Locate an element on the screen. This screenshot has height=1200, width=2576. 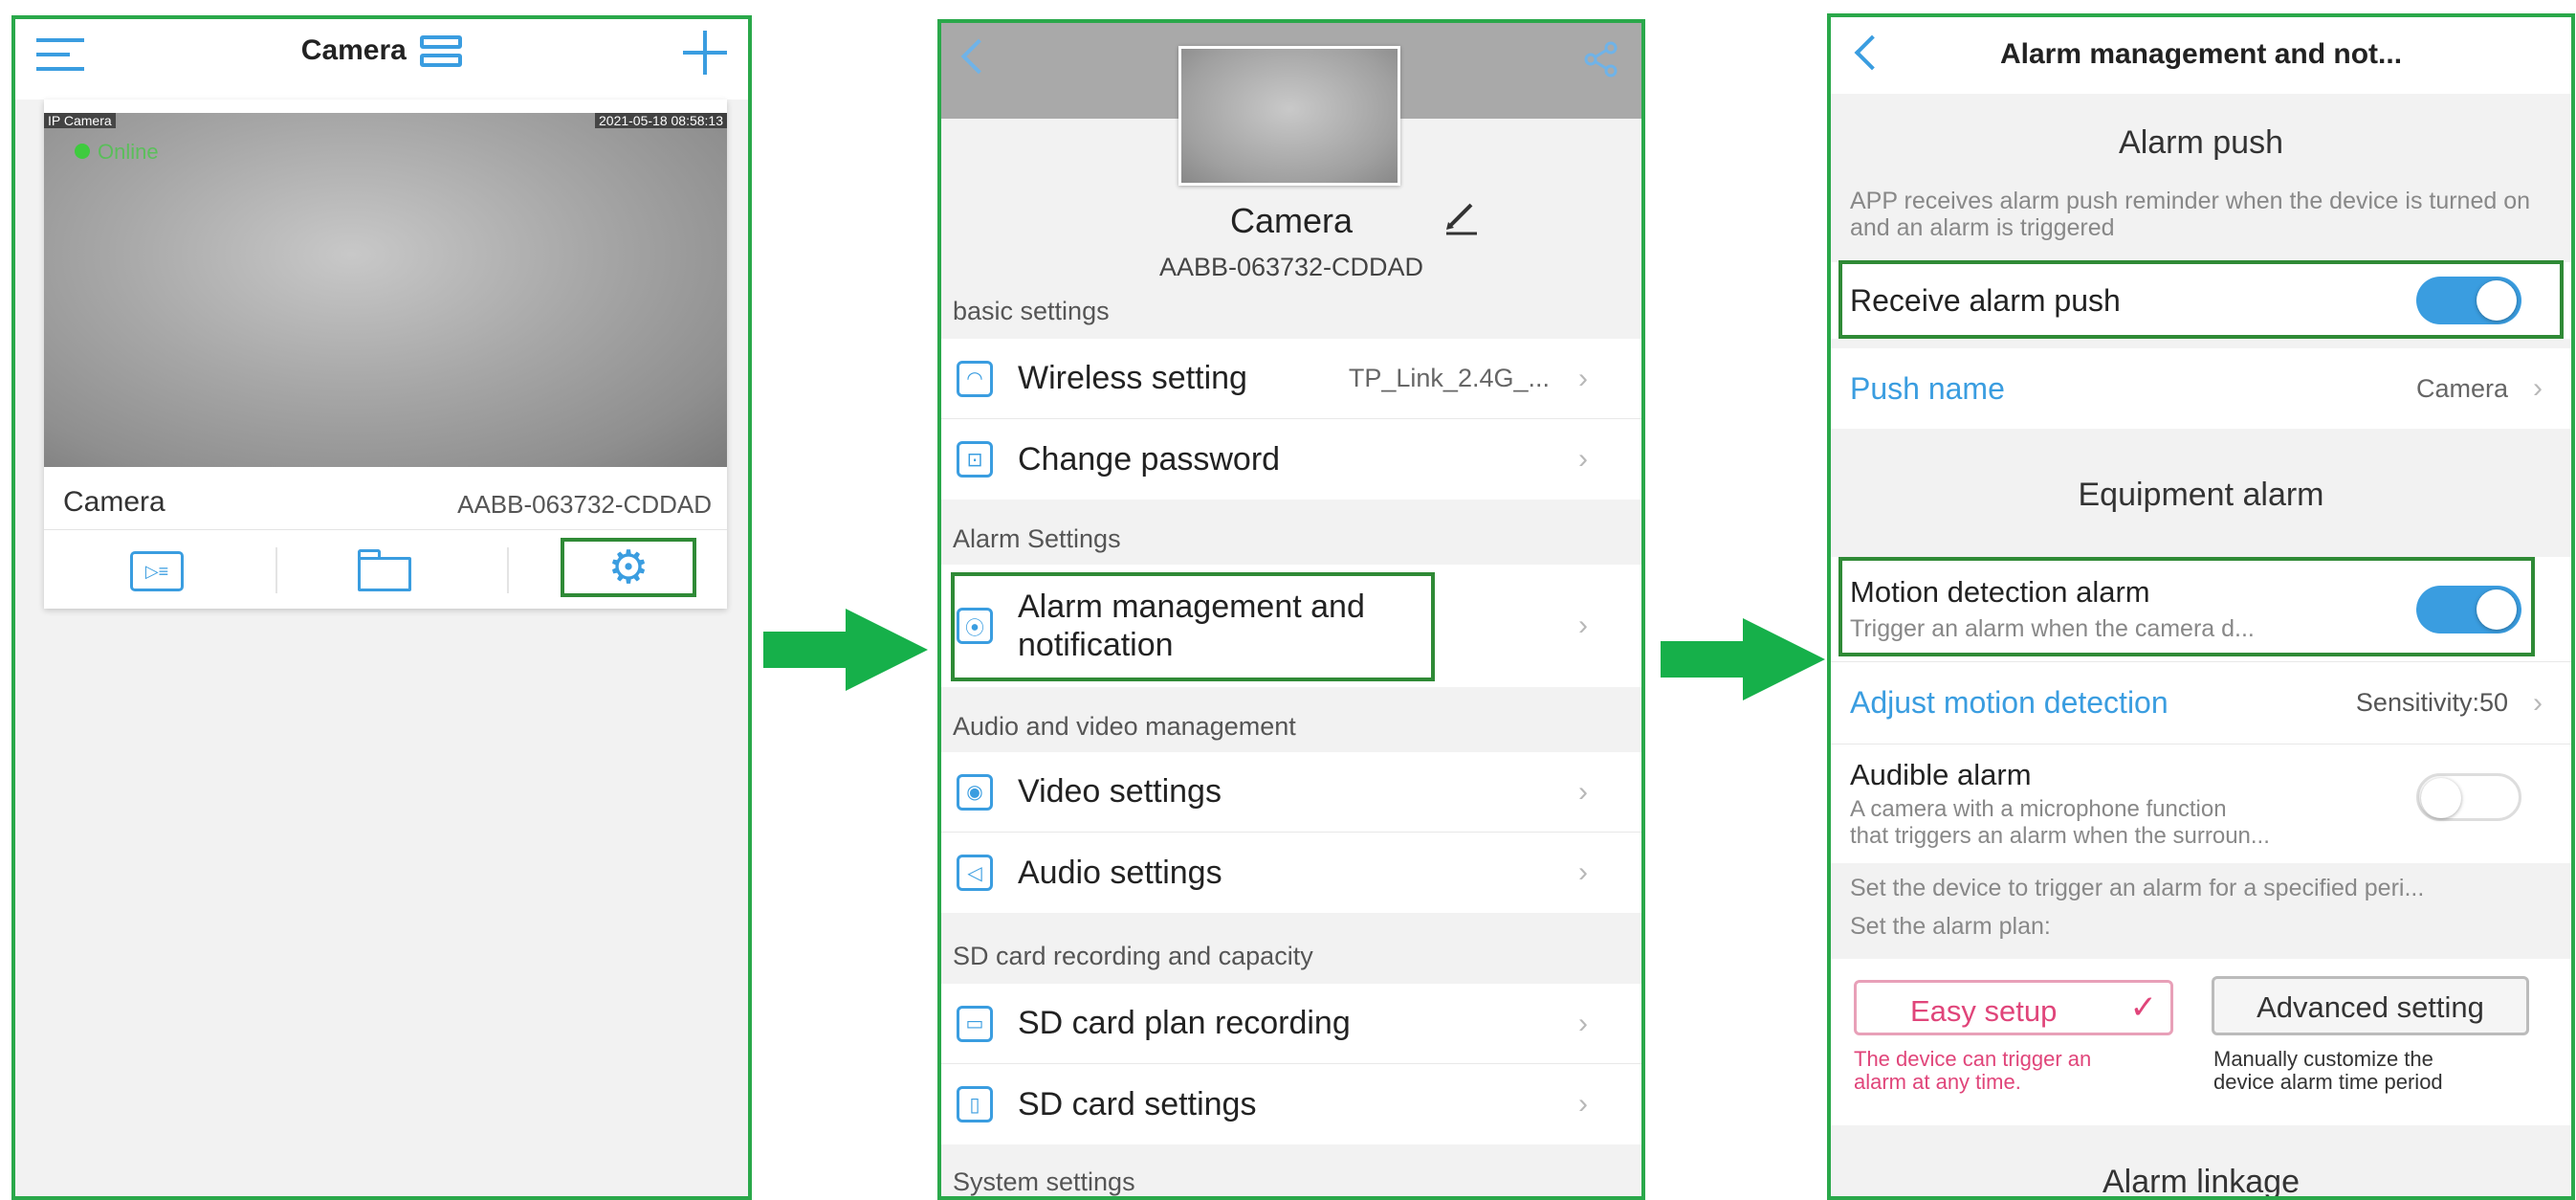
edit-icon is located at coordinates (1462, 216).